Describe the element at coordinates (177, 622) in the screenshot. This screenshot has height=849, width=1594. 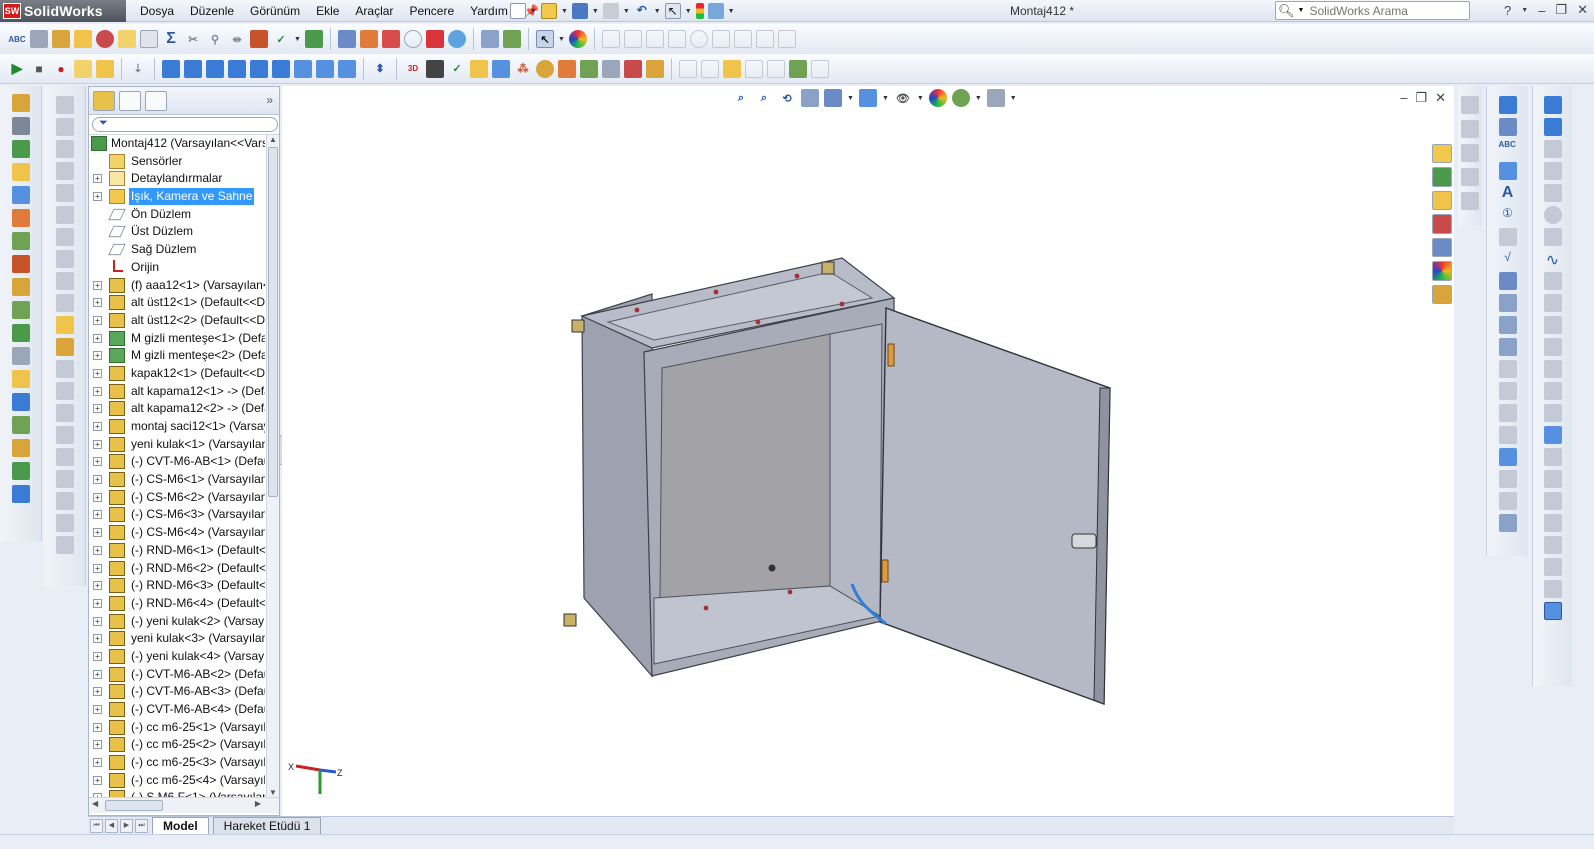
I see `tree-item: + (-) yeni kulak<2> (Varsayılan<<` at that location.